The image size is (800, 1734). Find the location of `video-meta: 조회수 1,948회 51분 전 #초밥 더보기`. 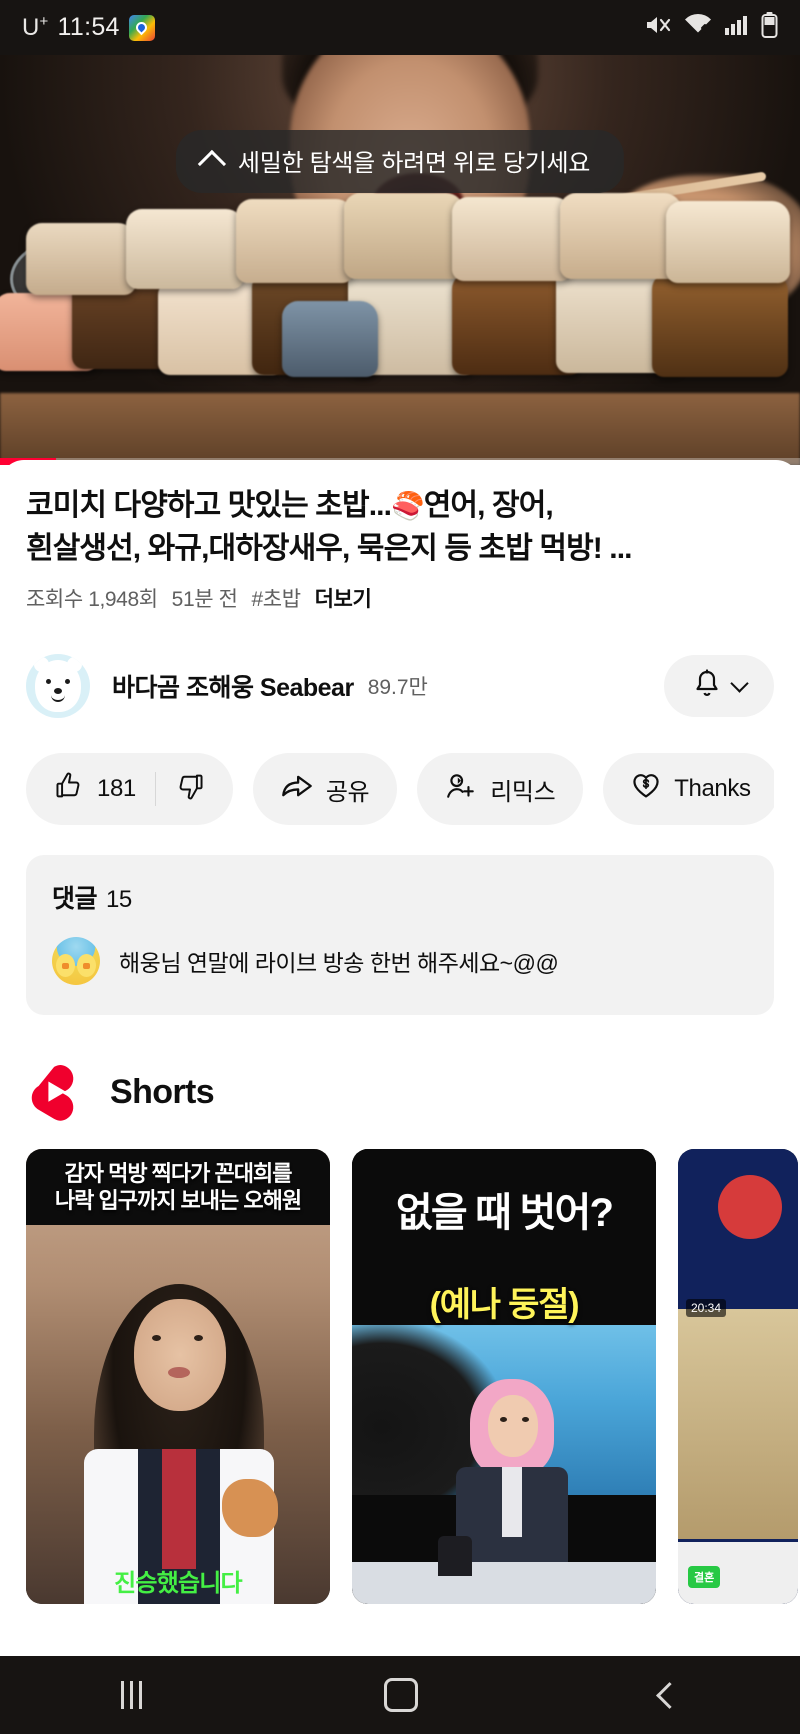

video-meta: 조회수 1,948회 51분 전 #초밥 더보기 is located at coordinates (400, 598).